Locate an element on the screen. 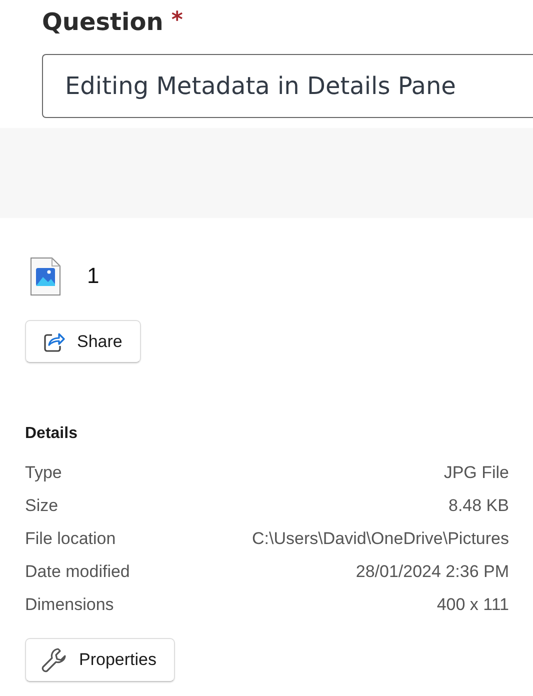 Image resolution: width=533 pixels, height=696 pixels. share-button: Share is located at coordinates (83, 341).